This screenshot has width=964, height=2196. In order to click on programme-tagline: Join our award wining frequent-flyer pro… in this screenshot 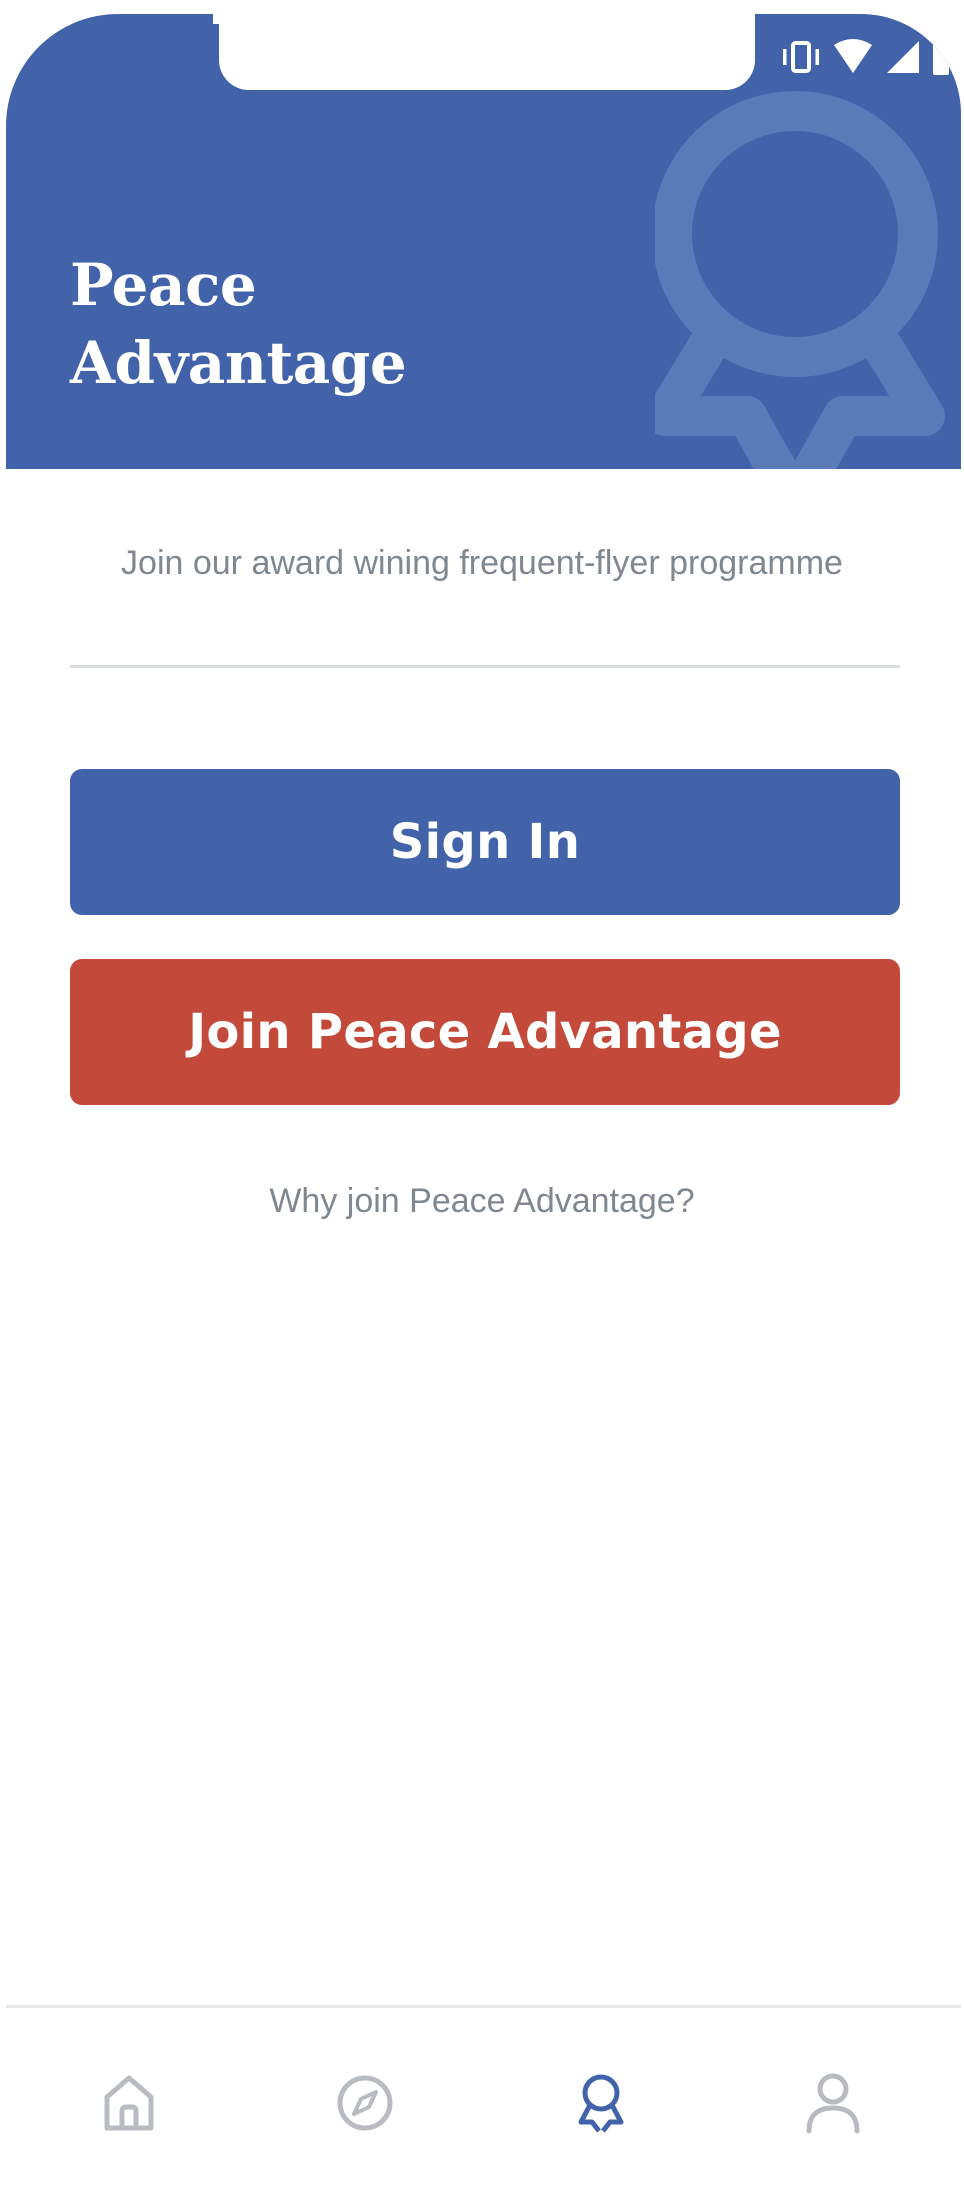, I will do `click(482, 563)`.